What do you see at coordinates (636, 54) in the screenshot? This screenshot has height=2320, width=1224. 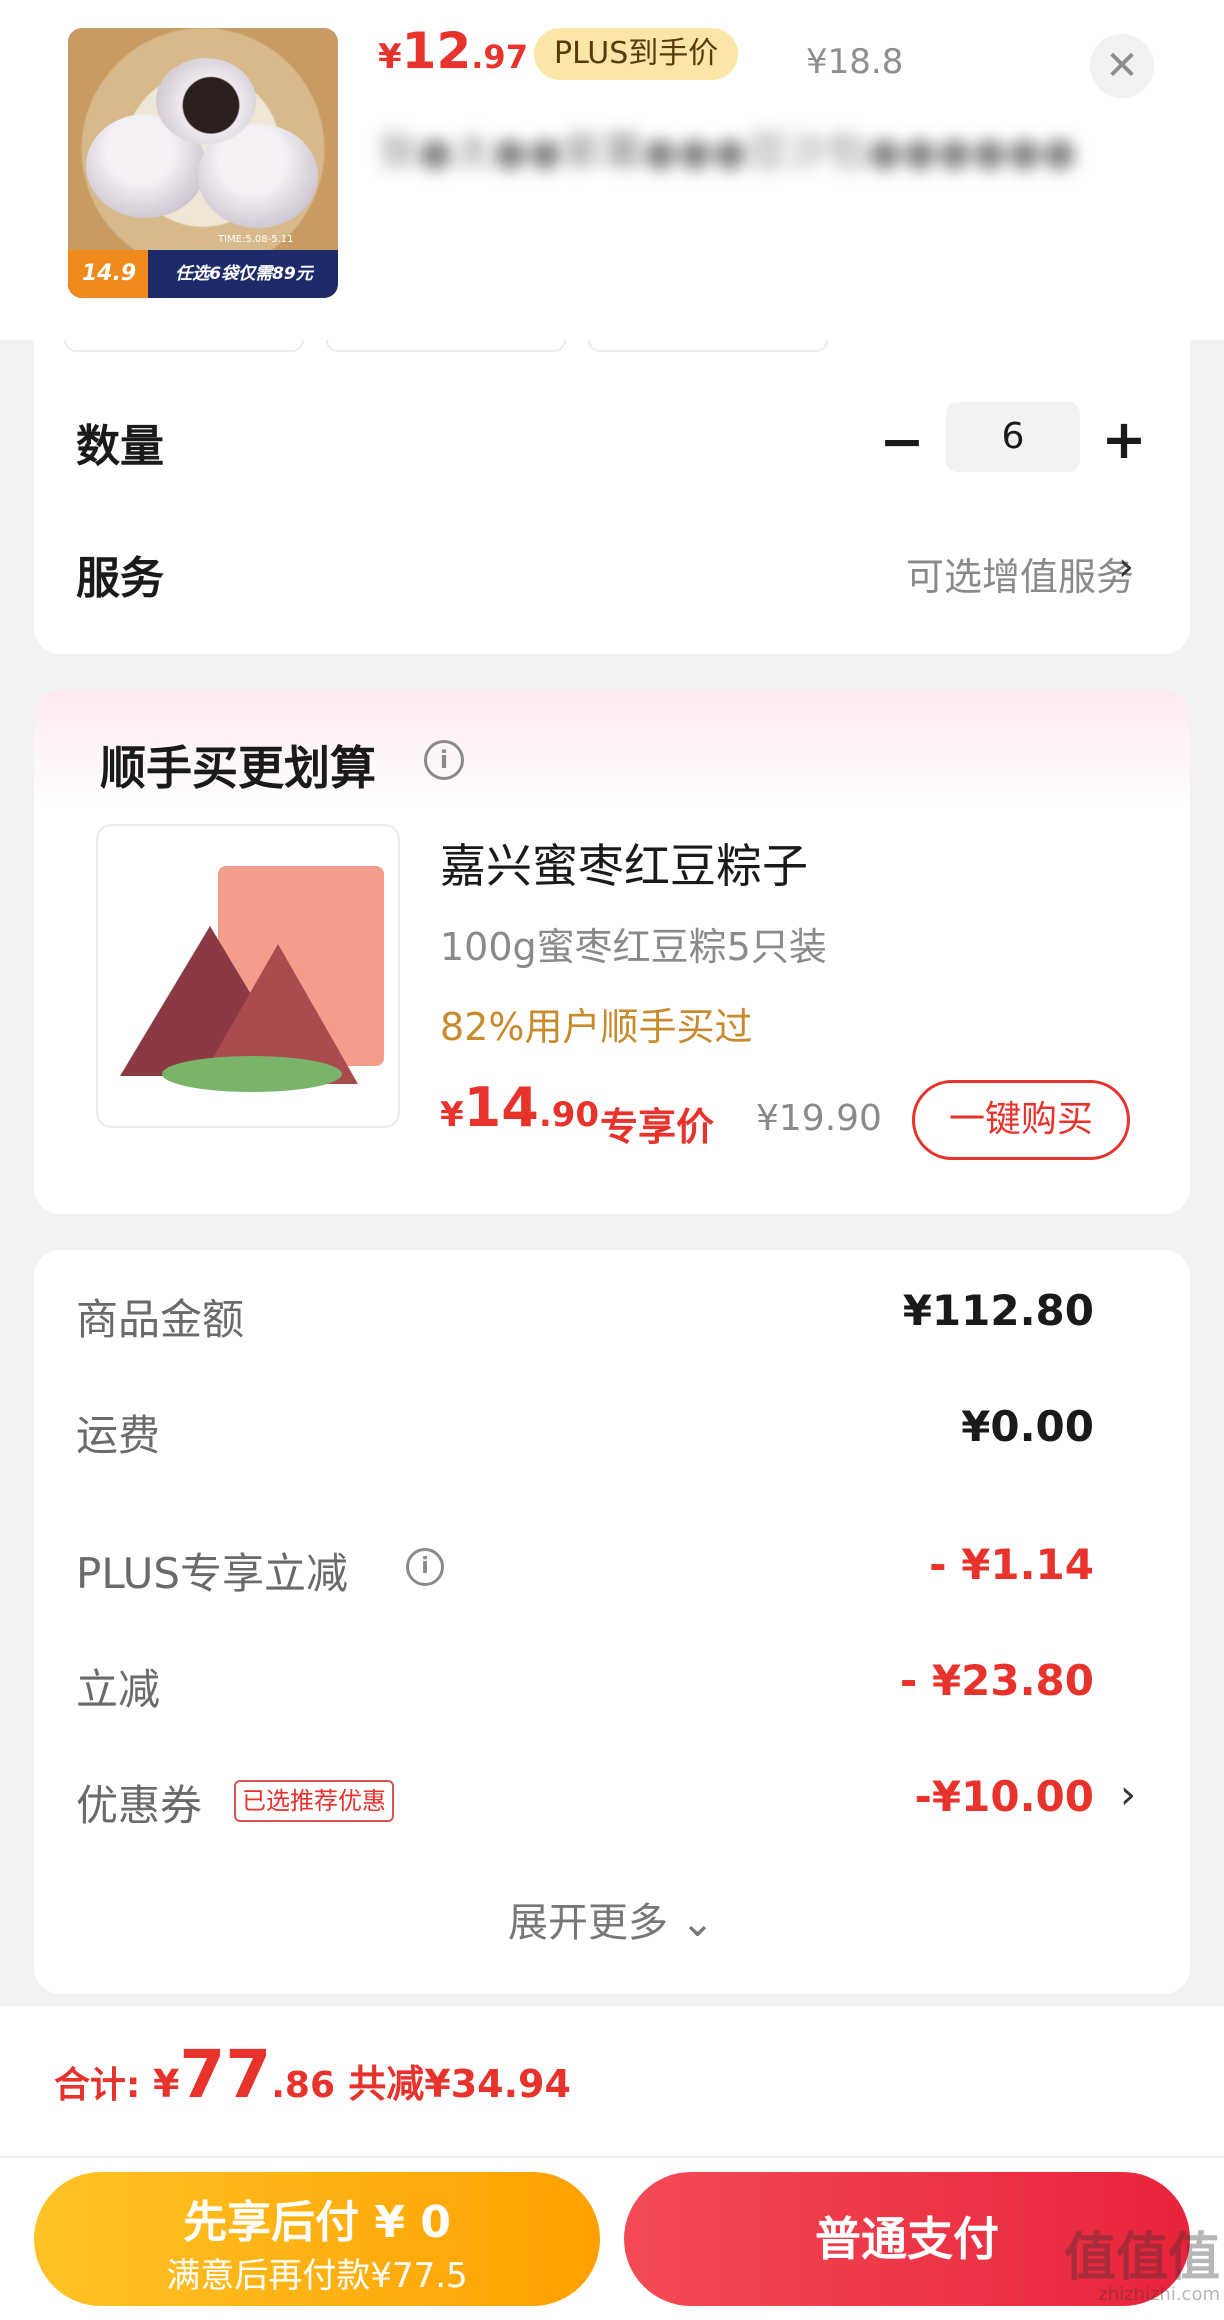 I see `plus-price-badge: PLUS到手价` at bounding box center [636, 54].